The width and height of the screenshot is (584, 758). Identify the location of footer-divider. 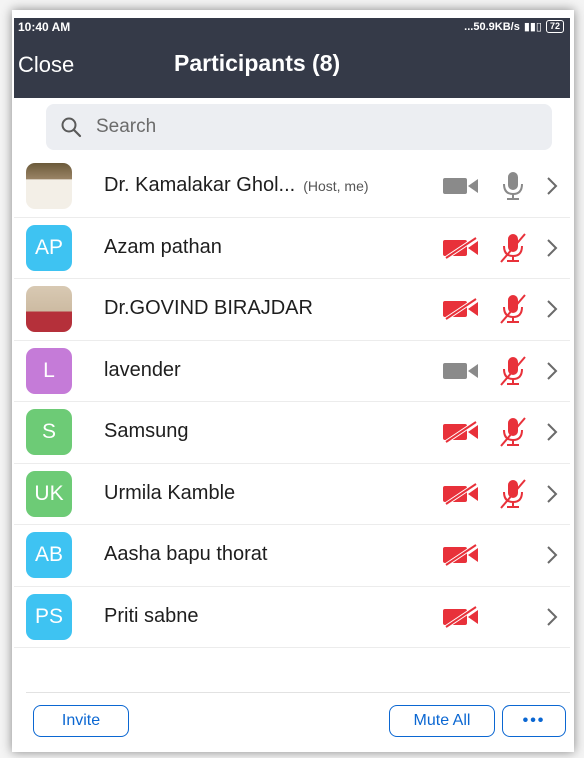
(298, 692).